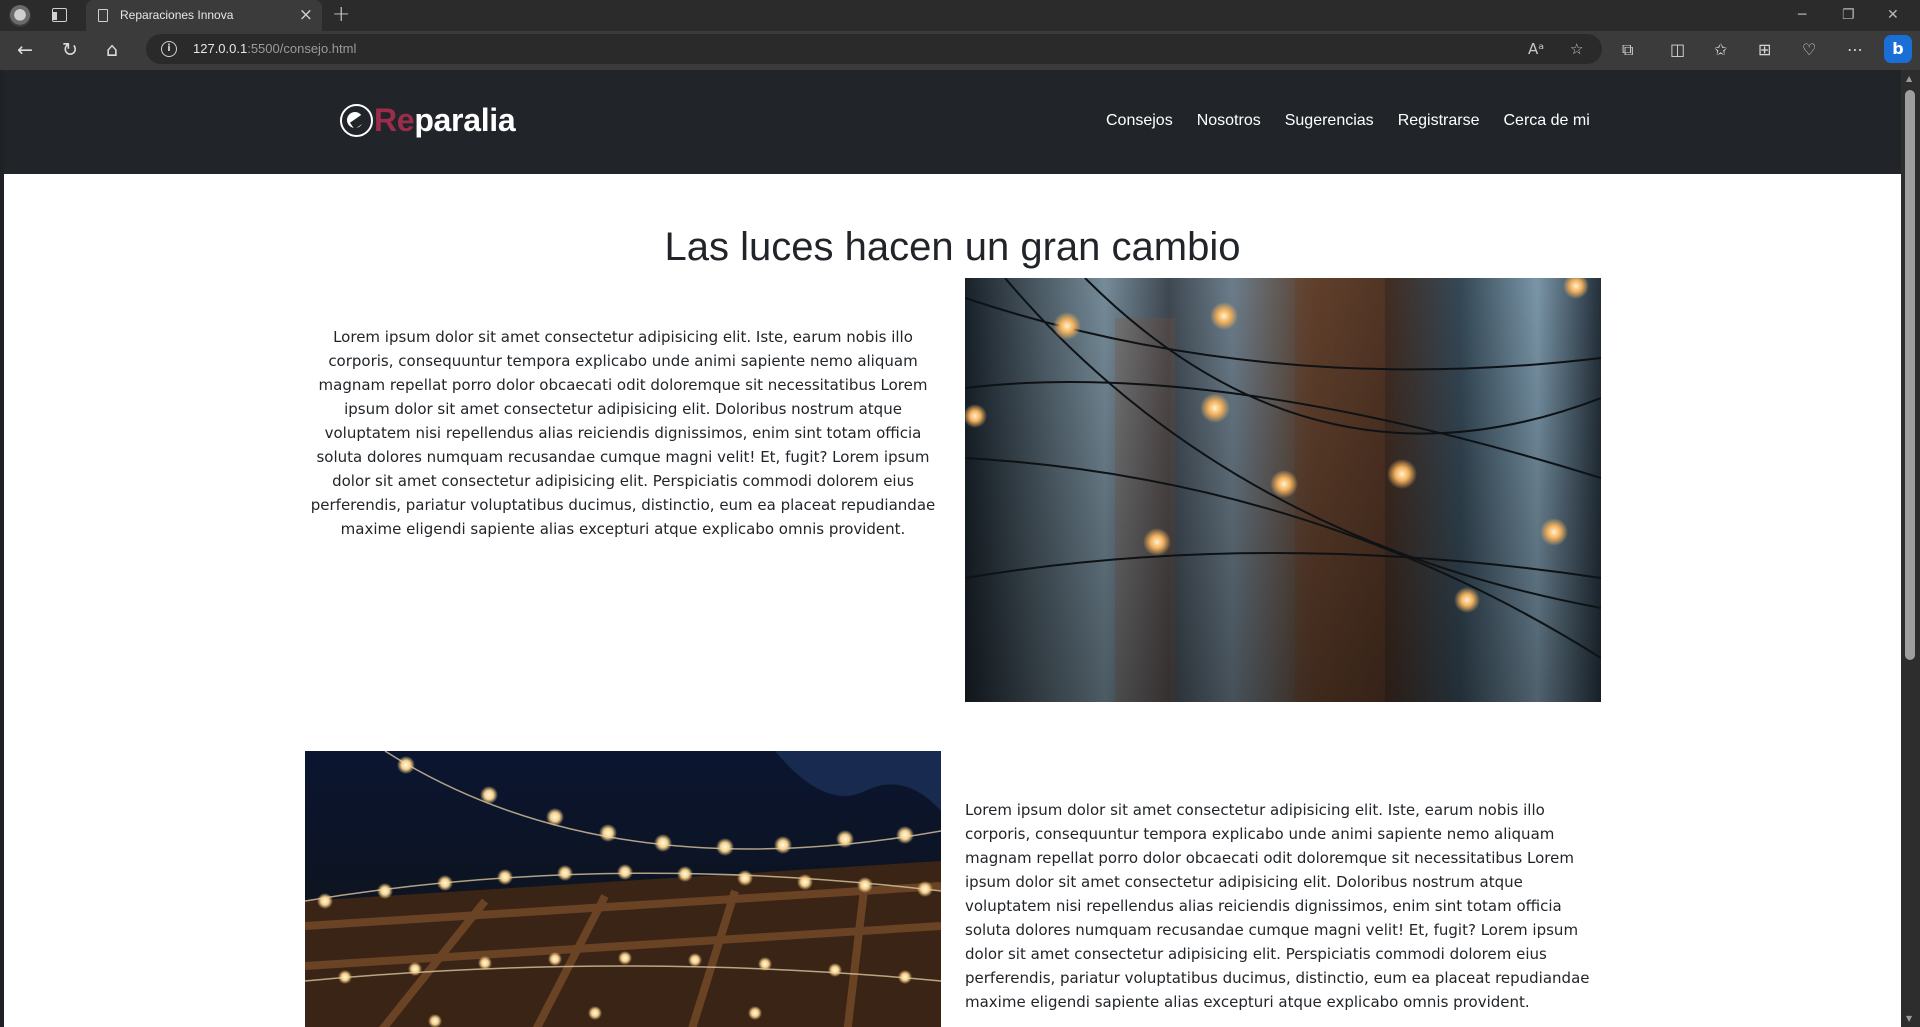 The height and width of the screenshot is (1027, 1920). Describe the element at coordinates (1910, 375) in the screenshot. I see `scroll-thumb` at that location.